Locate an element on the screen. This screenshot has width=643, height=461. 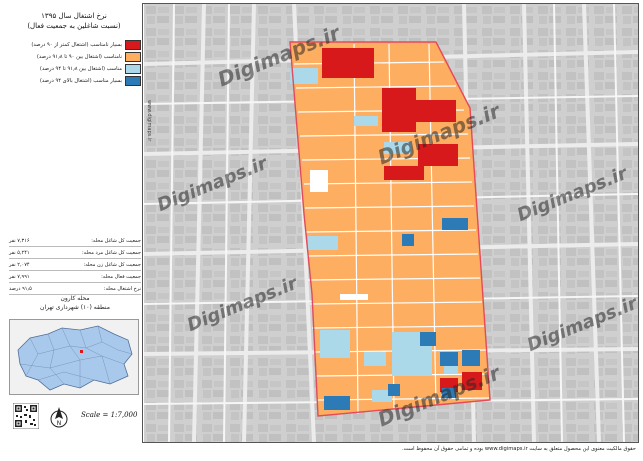
legend-item-very-good: بسیار مناسب (اشتغال بالای ۹۴ درصد) is located at coordinates (75, 80).